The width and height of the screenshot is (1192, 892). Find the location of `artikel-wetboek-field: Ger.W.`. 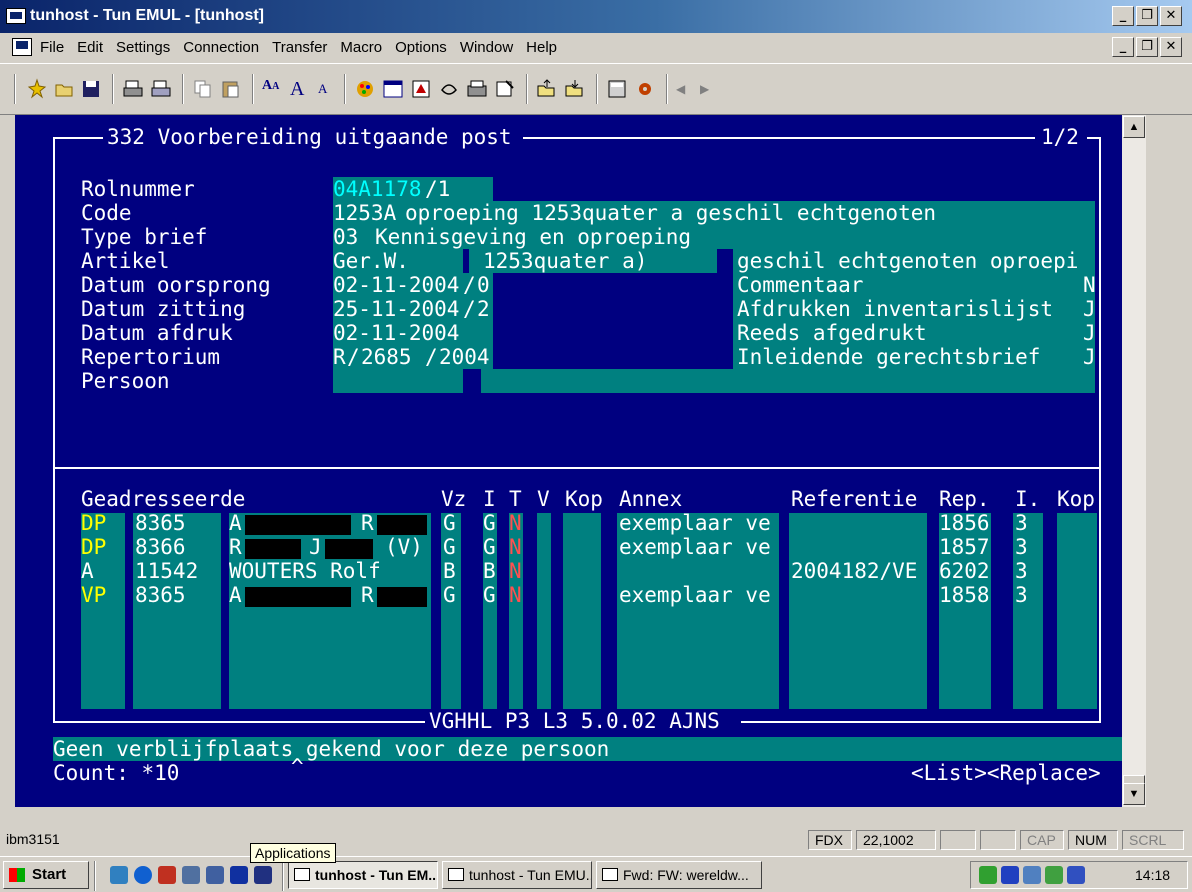

artikel-wetboek-field: Ger.W. is located at coordinates (371, 261).